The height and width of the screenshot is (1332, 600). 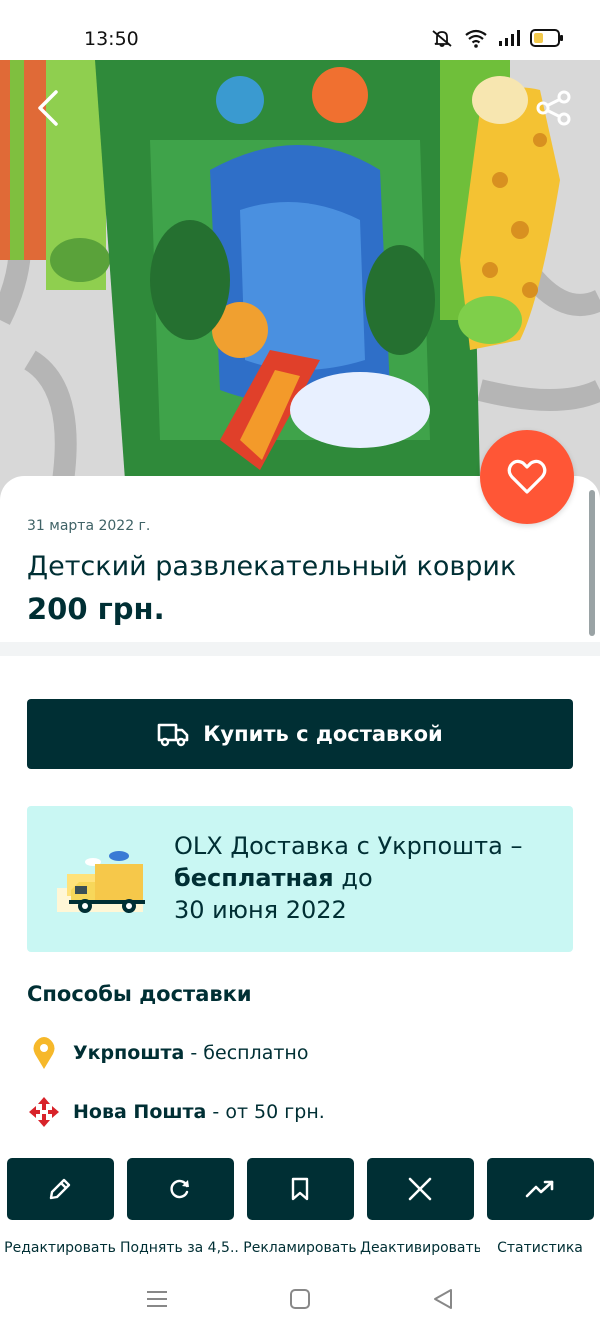 I want to click on trend-icon, so click(x=539, y=1189).